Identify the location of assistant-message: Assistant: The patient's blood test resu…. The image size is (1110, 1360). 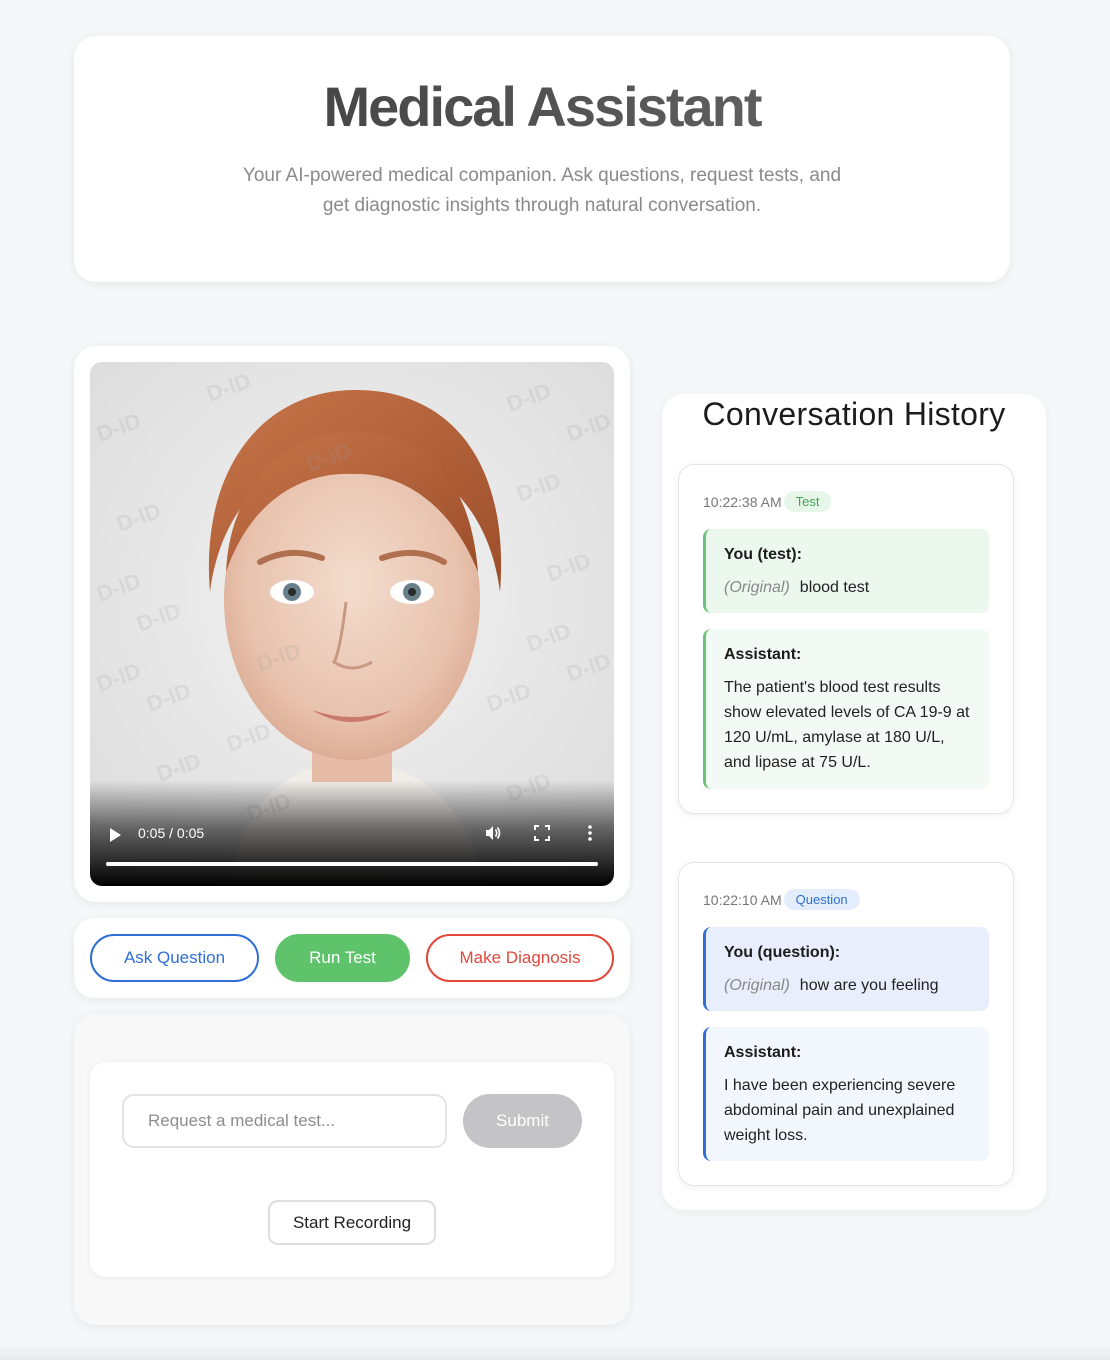
(846, 709).